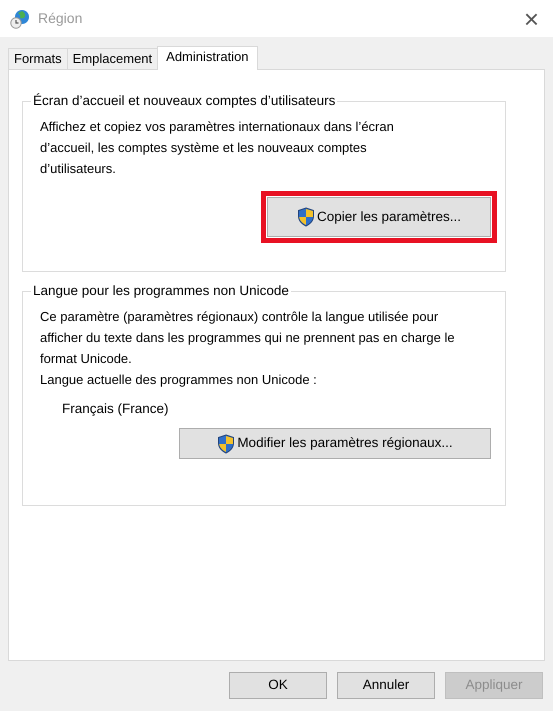 This screenshot has width=553, height=711. Describe the element at coordinates (20, 18) in the screenshot. I see `globe-clock-icon` at that location.